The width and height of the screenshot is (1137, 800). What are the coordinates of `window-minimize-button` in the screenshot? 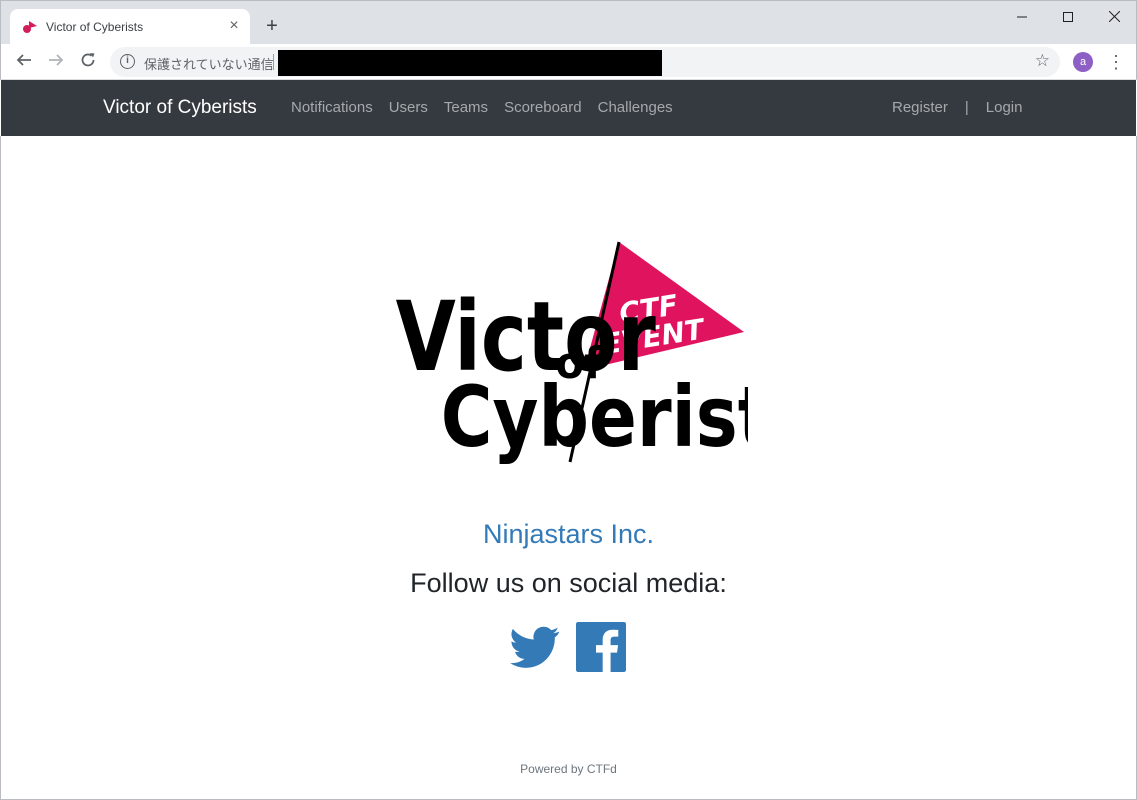 It's located at (1022, 17).